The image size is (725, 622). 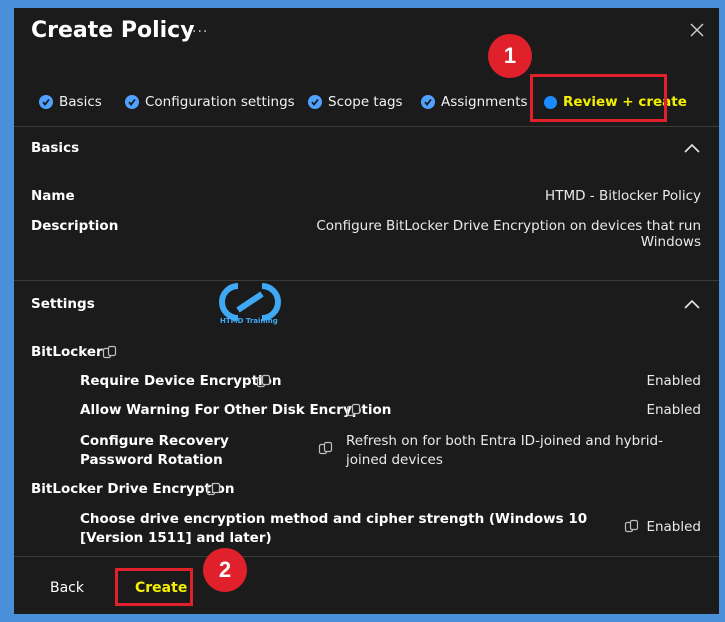 I want to click on back-button: Back, so click(x=67, y=588).